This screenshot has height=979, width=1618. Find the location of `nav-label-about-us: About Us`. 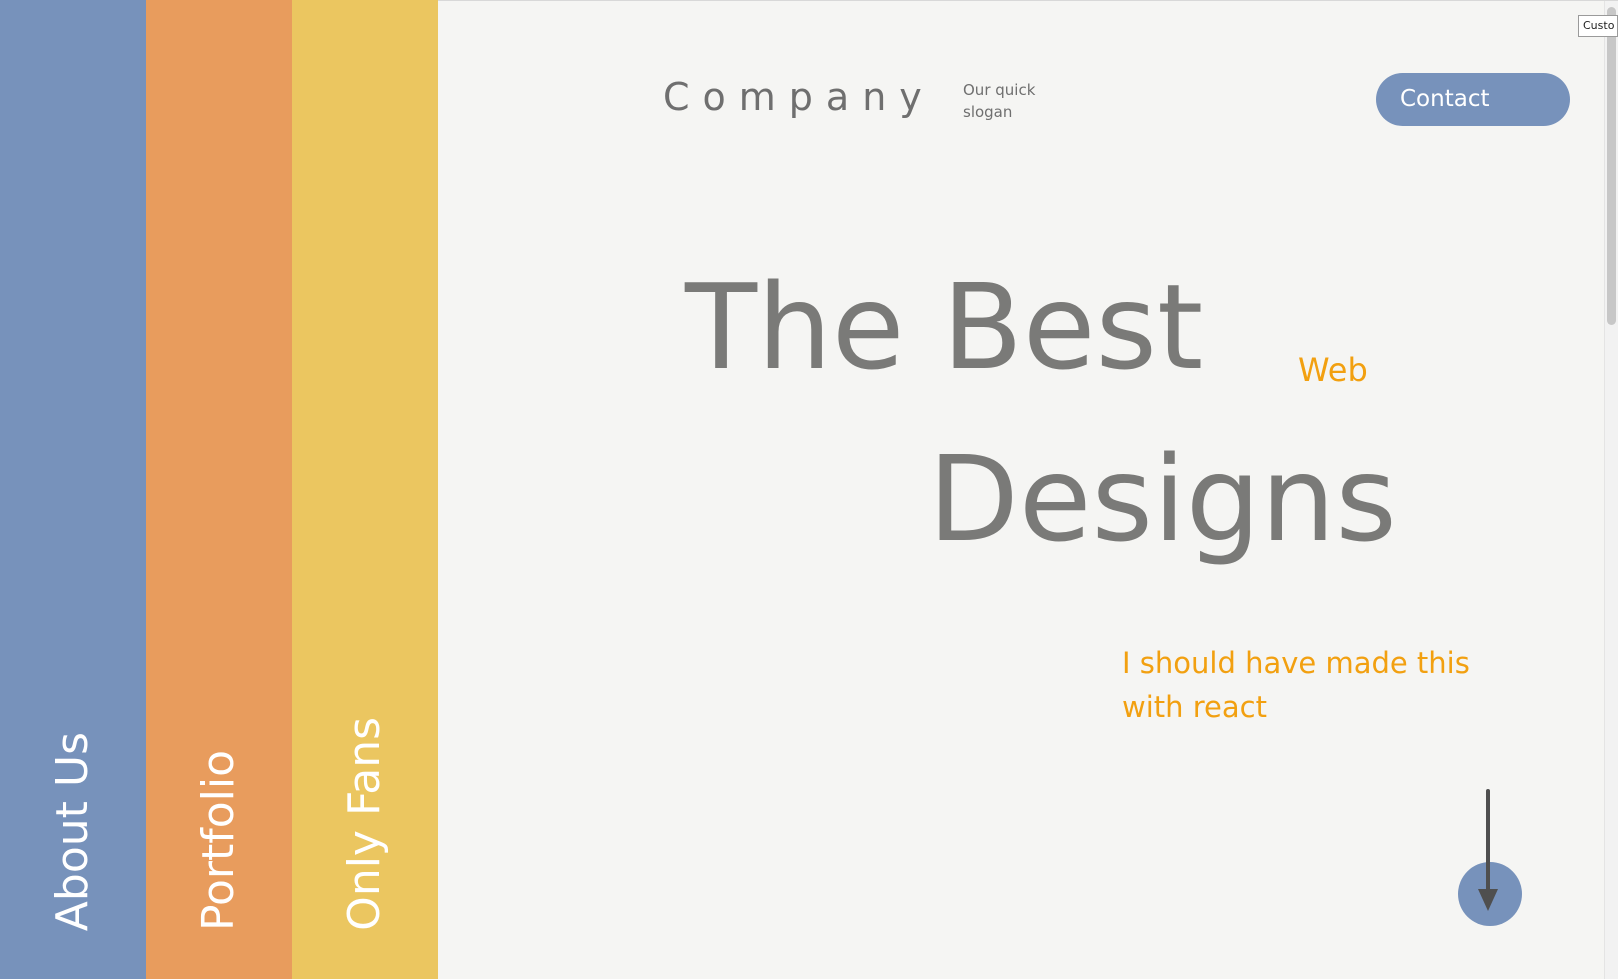

nav-label-about-us: About Us is located at coordinates (72, 831).